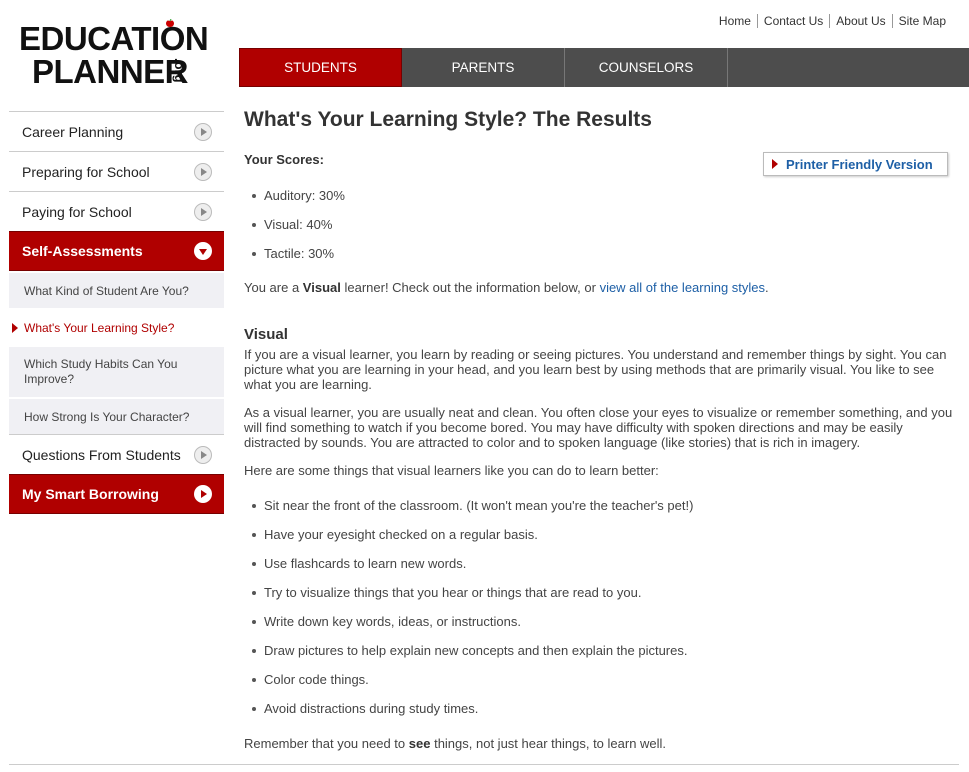  I want to click on printer-friendly-button: Printer Friendly Version, so click(855, 164).